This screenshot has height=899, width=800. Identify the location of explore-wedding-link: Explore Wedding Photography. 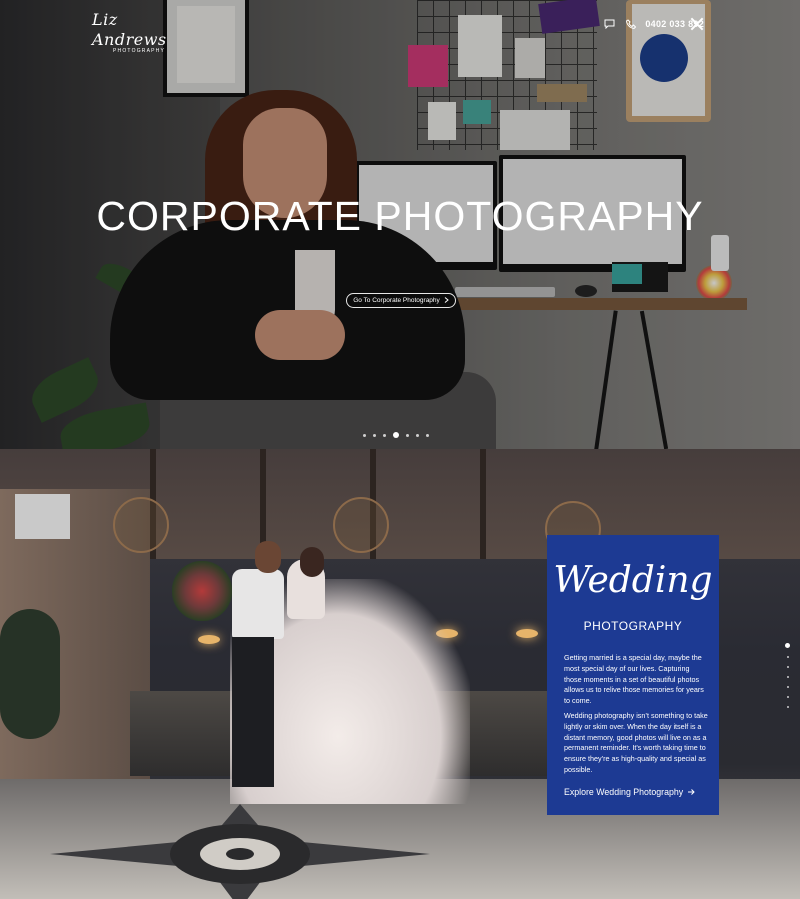
(629, 792).